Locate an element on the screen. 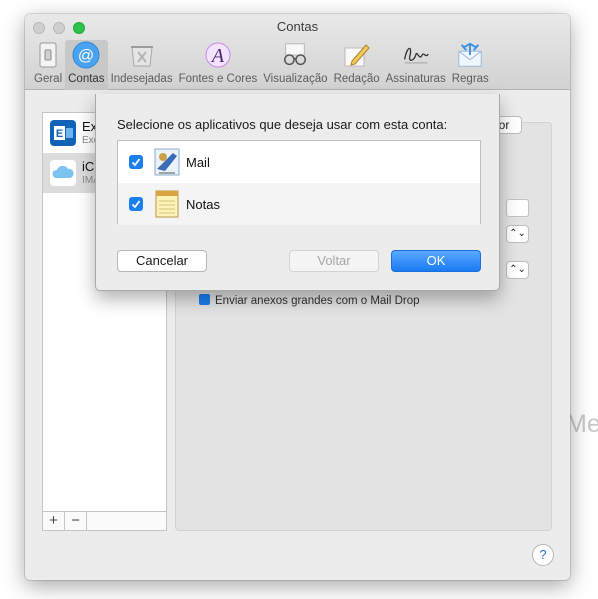  icloud-icon is located at coordinates (63, 173).